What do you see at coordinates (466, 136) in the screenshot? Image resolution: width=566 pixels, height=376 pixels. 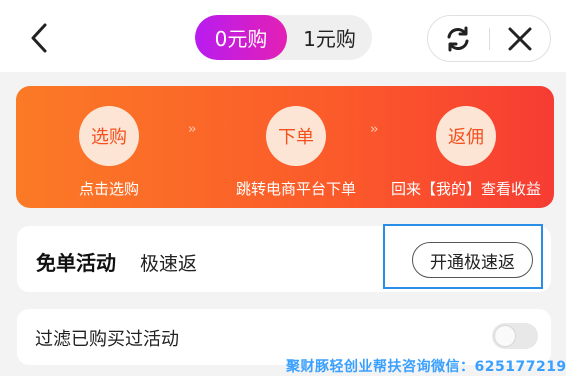 I see `step-rebate-circle: 返佣` at bounding box center [466, 136].